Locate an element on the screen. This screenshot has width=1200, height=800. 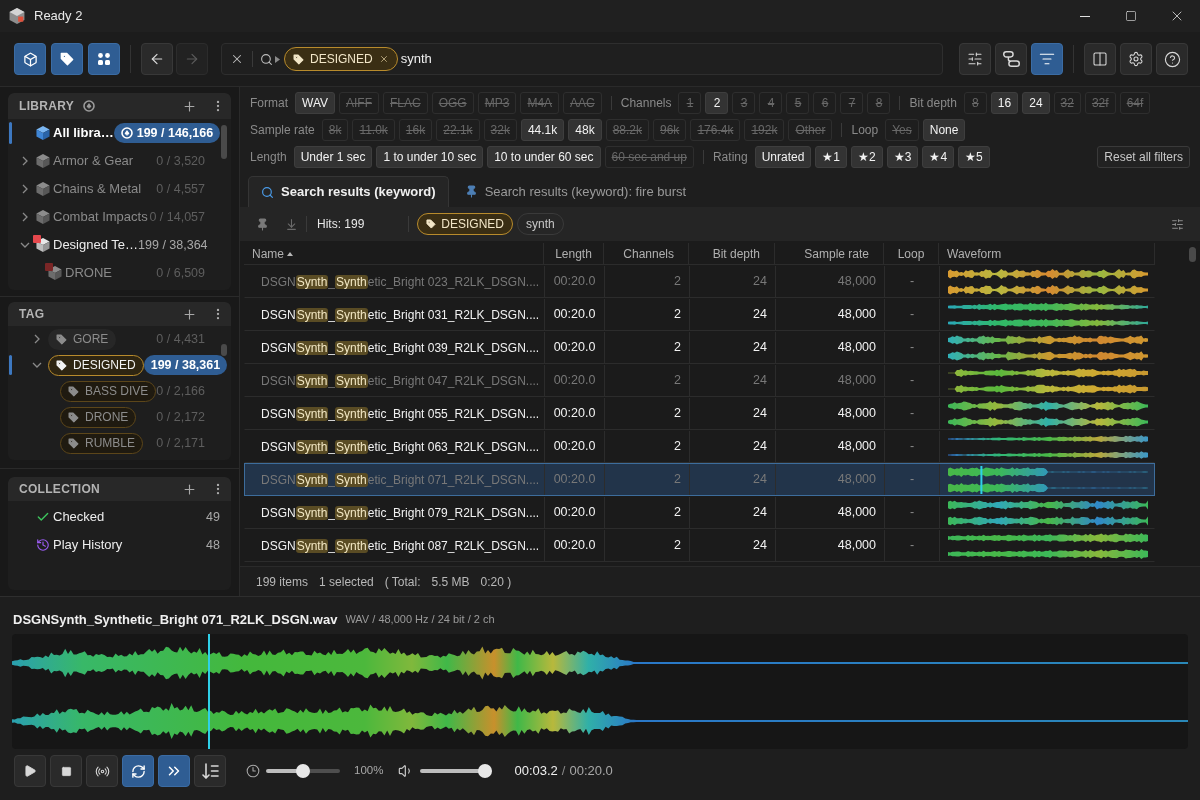
results-tab: Search results (keyword) is located at coordinates (348, 191).